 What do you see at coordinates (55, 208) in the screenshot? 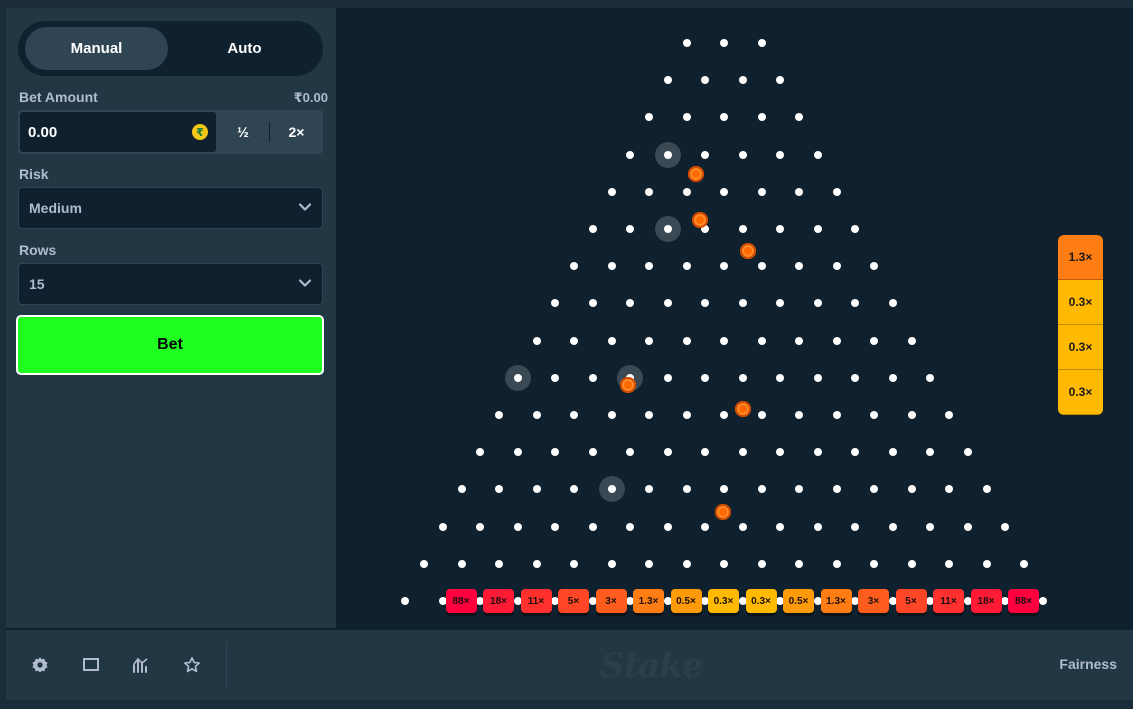
I see `risk-value: Medium` at bounding box center [55, 208].